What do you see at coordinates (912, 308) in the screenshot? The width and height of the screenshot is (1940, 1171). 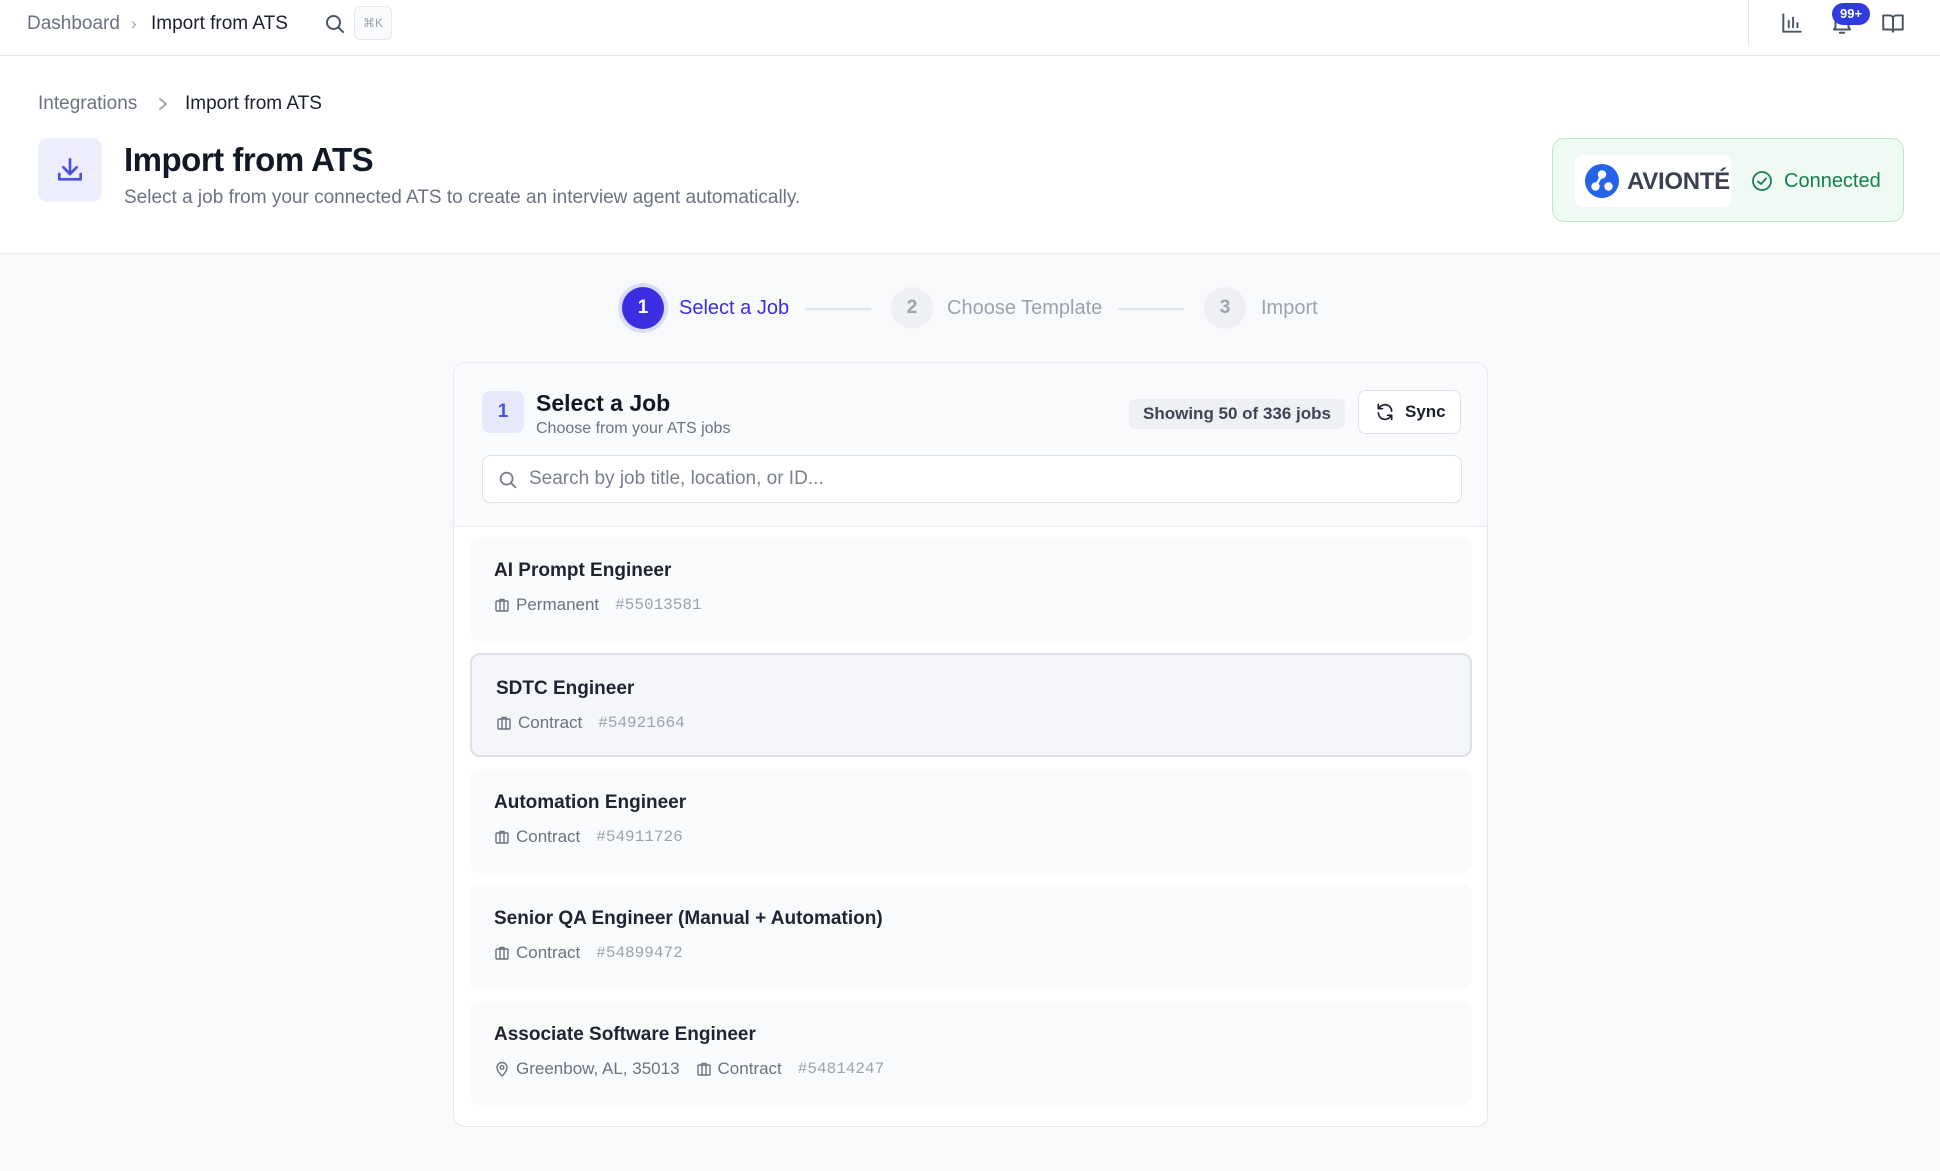 I see `step-2-indicator: 2` at bounding box center [912, 308].